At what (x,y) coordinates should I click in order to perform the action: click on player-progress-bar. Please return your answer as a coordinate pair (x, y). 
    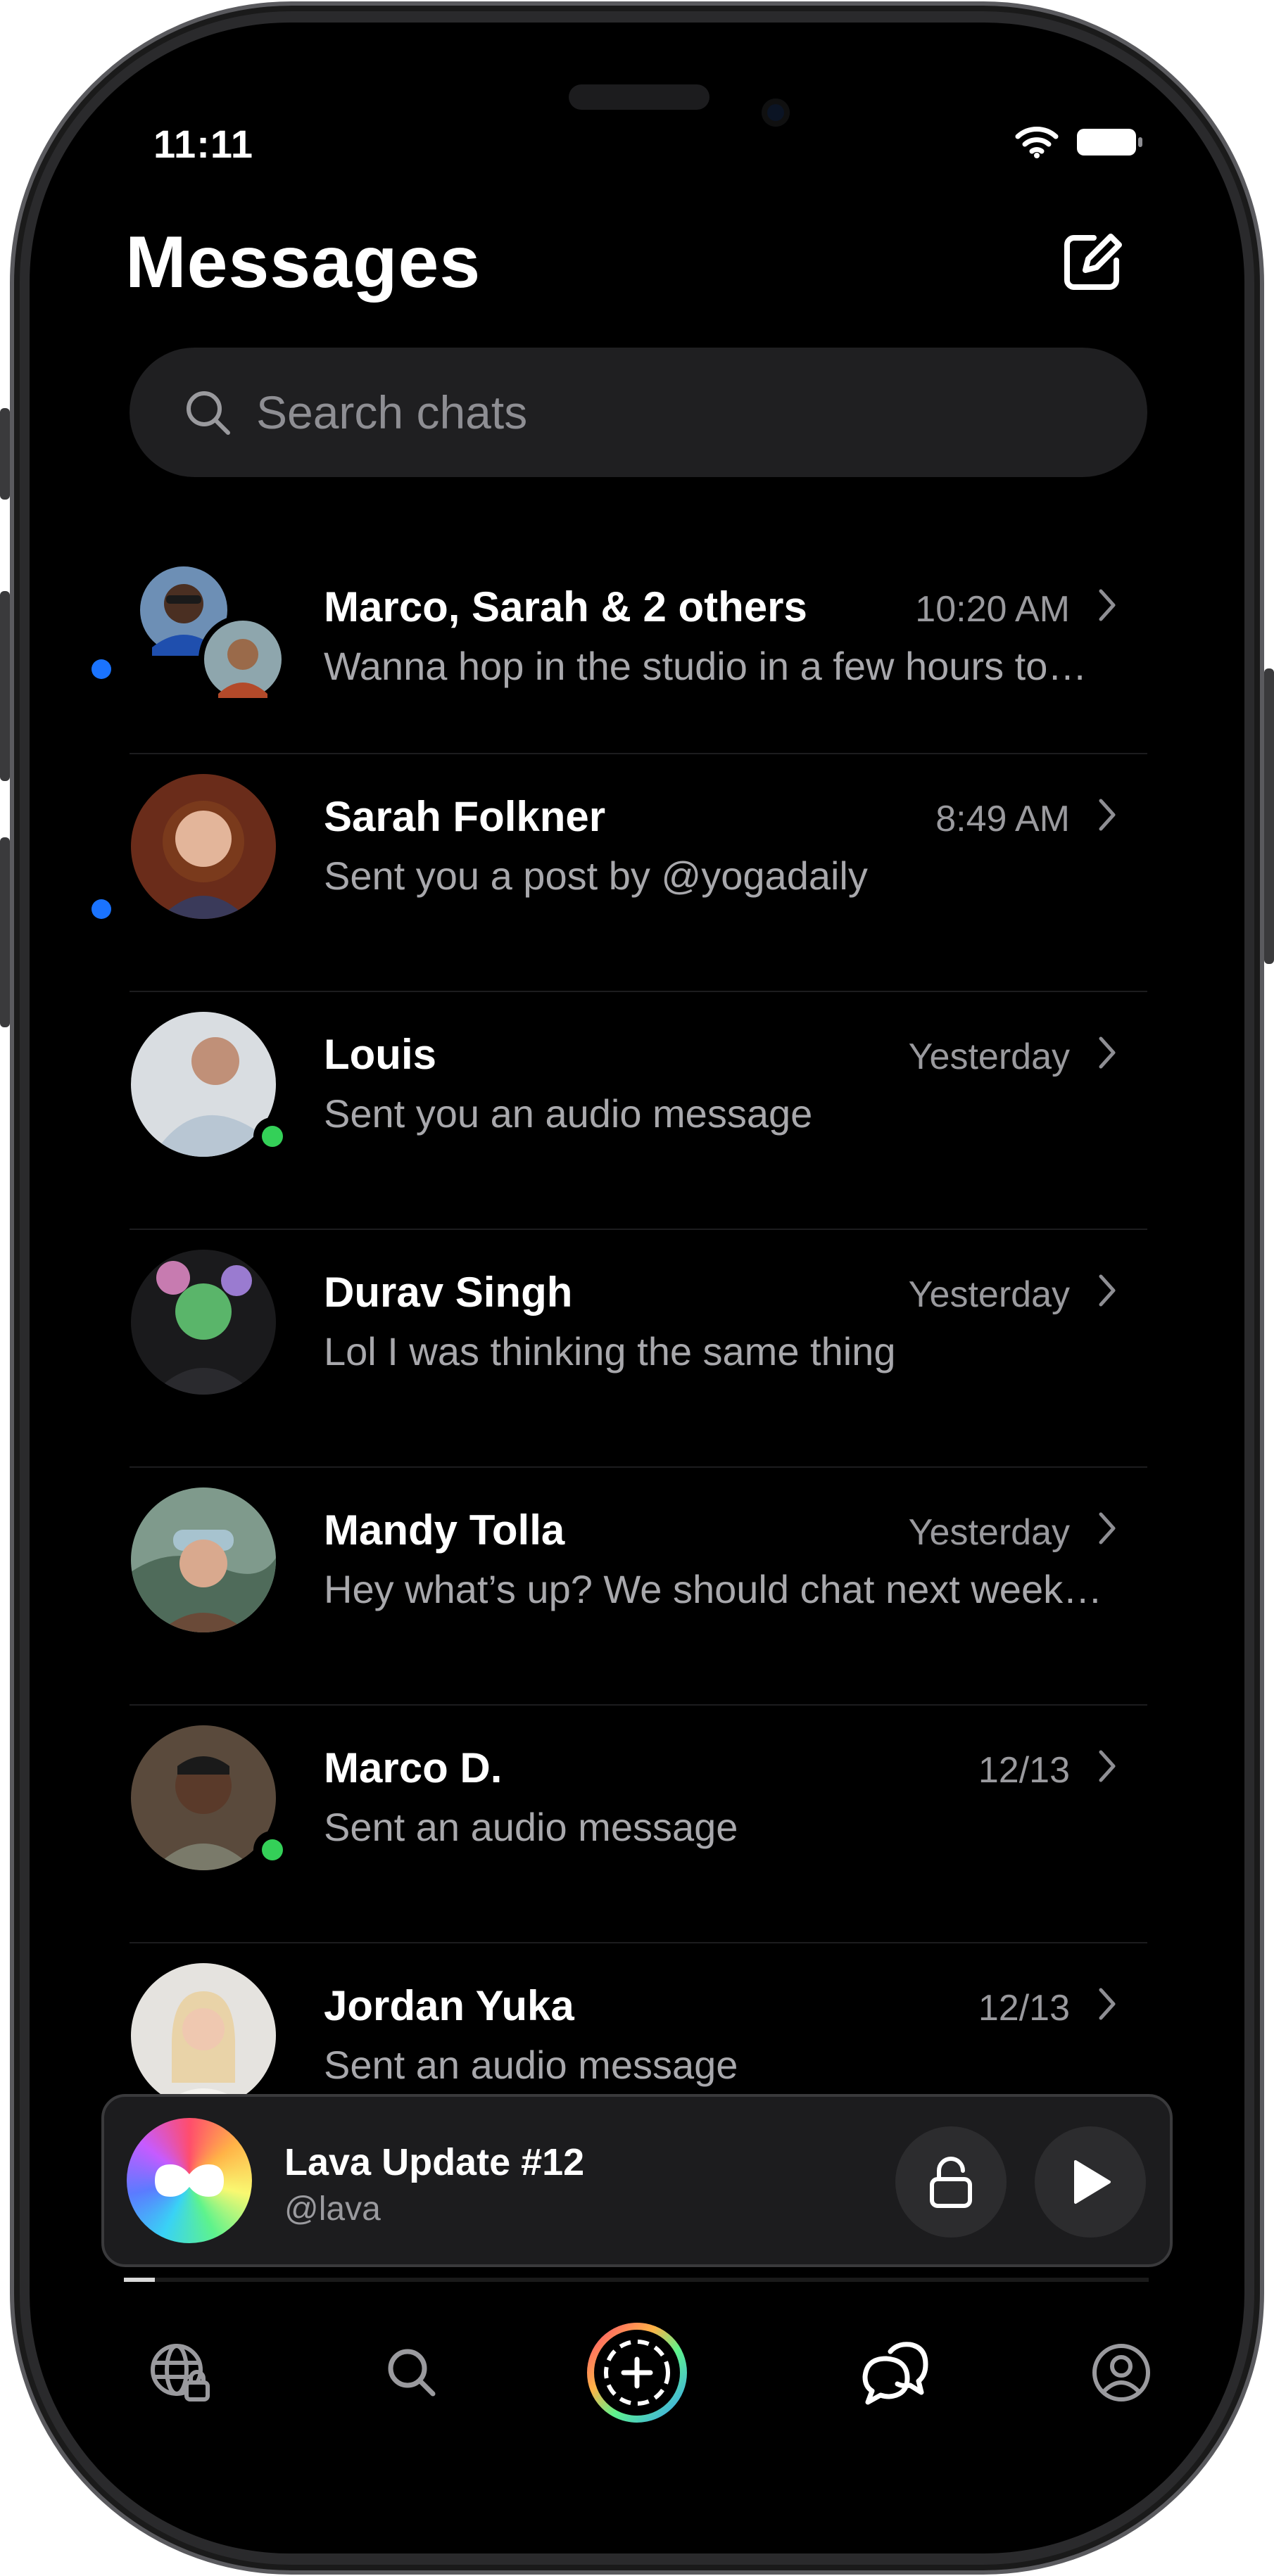
    Looking at the image, I should click on (637, 2280).